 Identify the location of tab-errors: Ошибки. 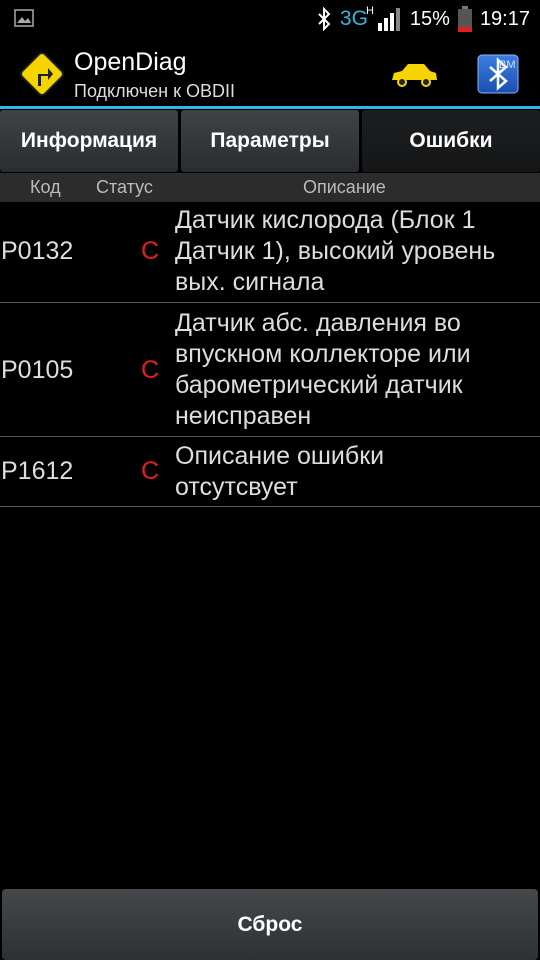
(451, 141).